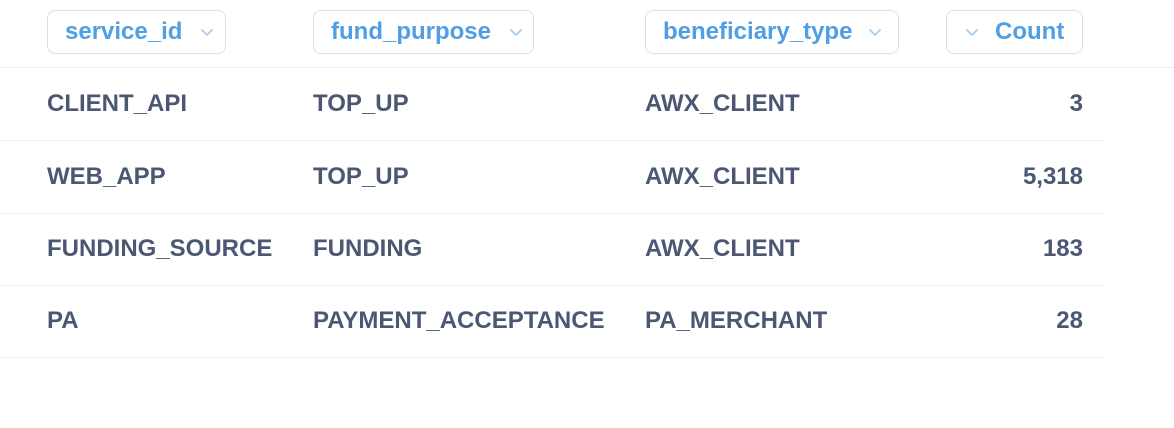 The height and width of the screenshot is (428, 1174). I want to click on column-header-label: fund_purpose, so click(411, 31).